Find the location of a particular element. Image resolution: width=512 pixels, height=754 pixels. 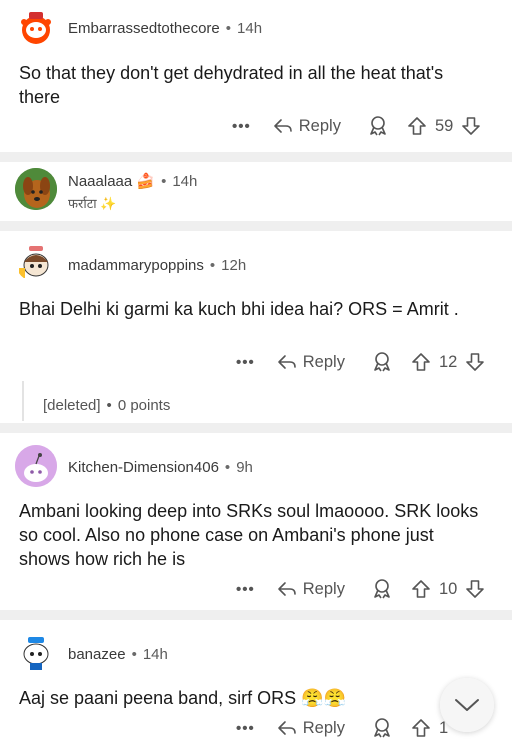

comment-text: Aaj se paani peena band, sirf ORS is located at coordinates (158, 698).